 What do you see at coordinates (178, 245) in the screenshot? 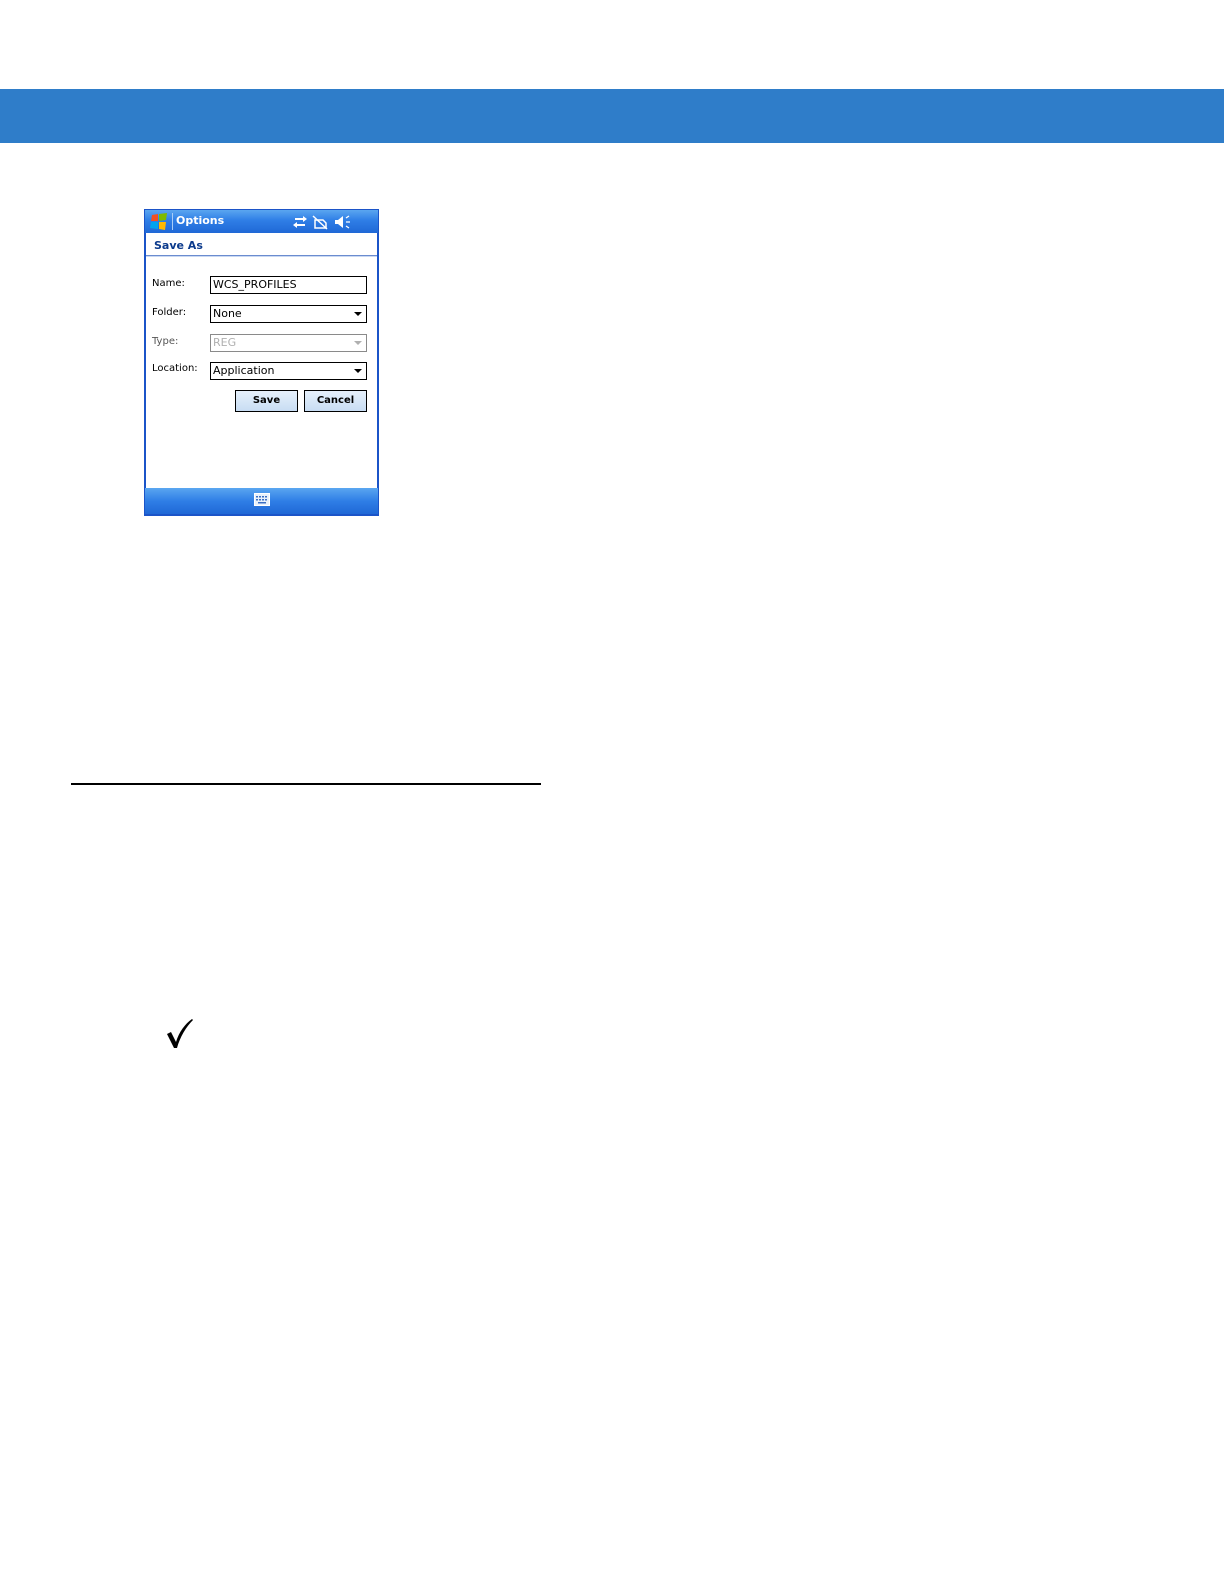
I see `dialog-subtitle: Save As` at bounding box center [178, 245].